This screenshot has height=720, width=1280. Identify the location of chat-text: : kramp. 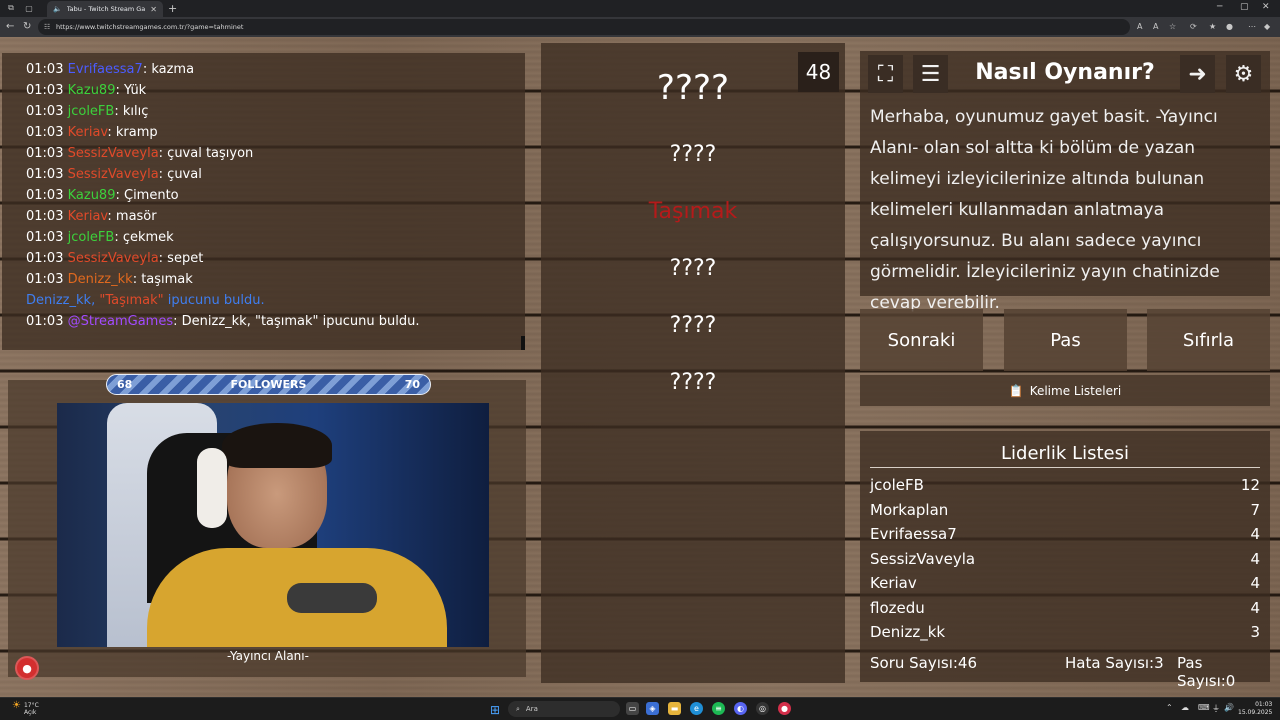
(132, 132).